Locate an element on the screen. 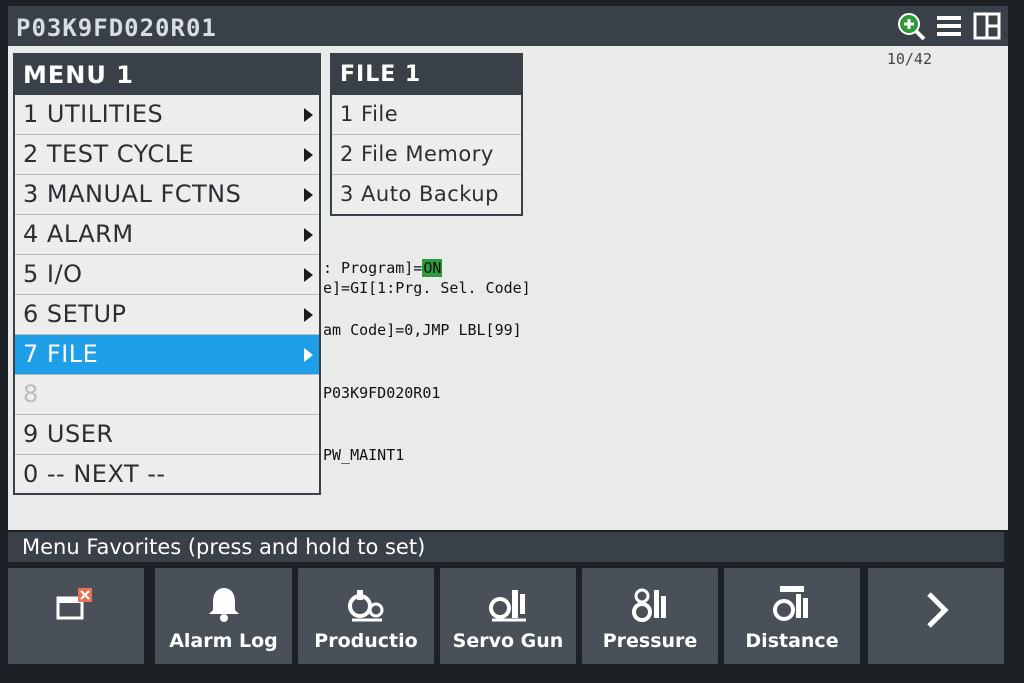 Image resolution: width=1024 pixels, height=683 pixels. menu-item-file: 7 FILE is located at coordinates (167, 355).